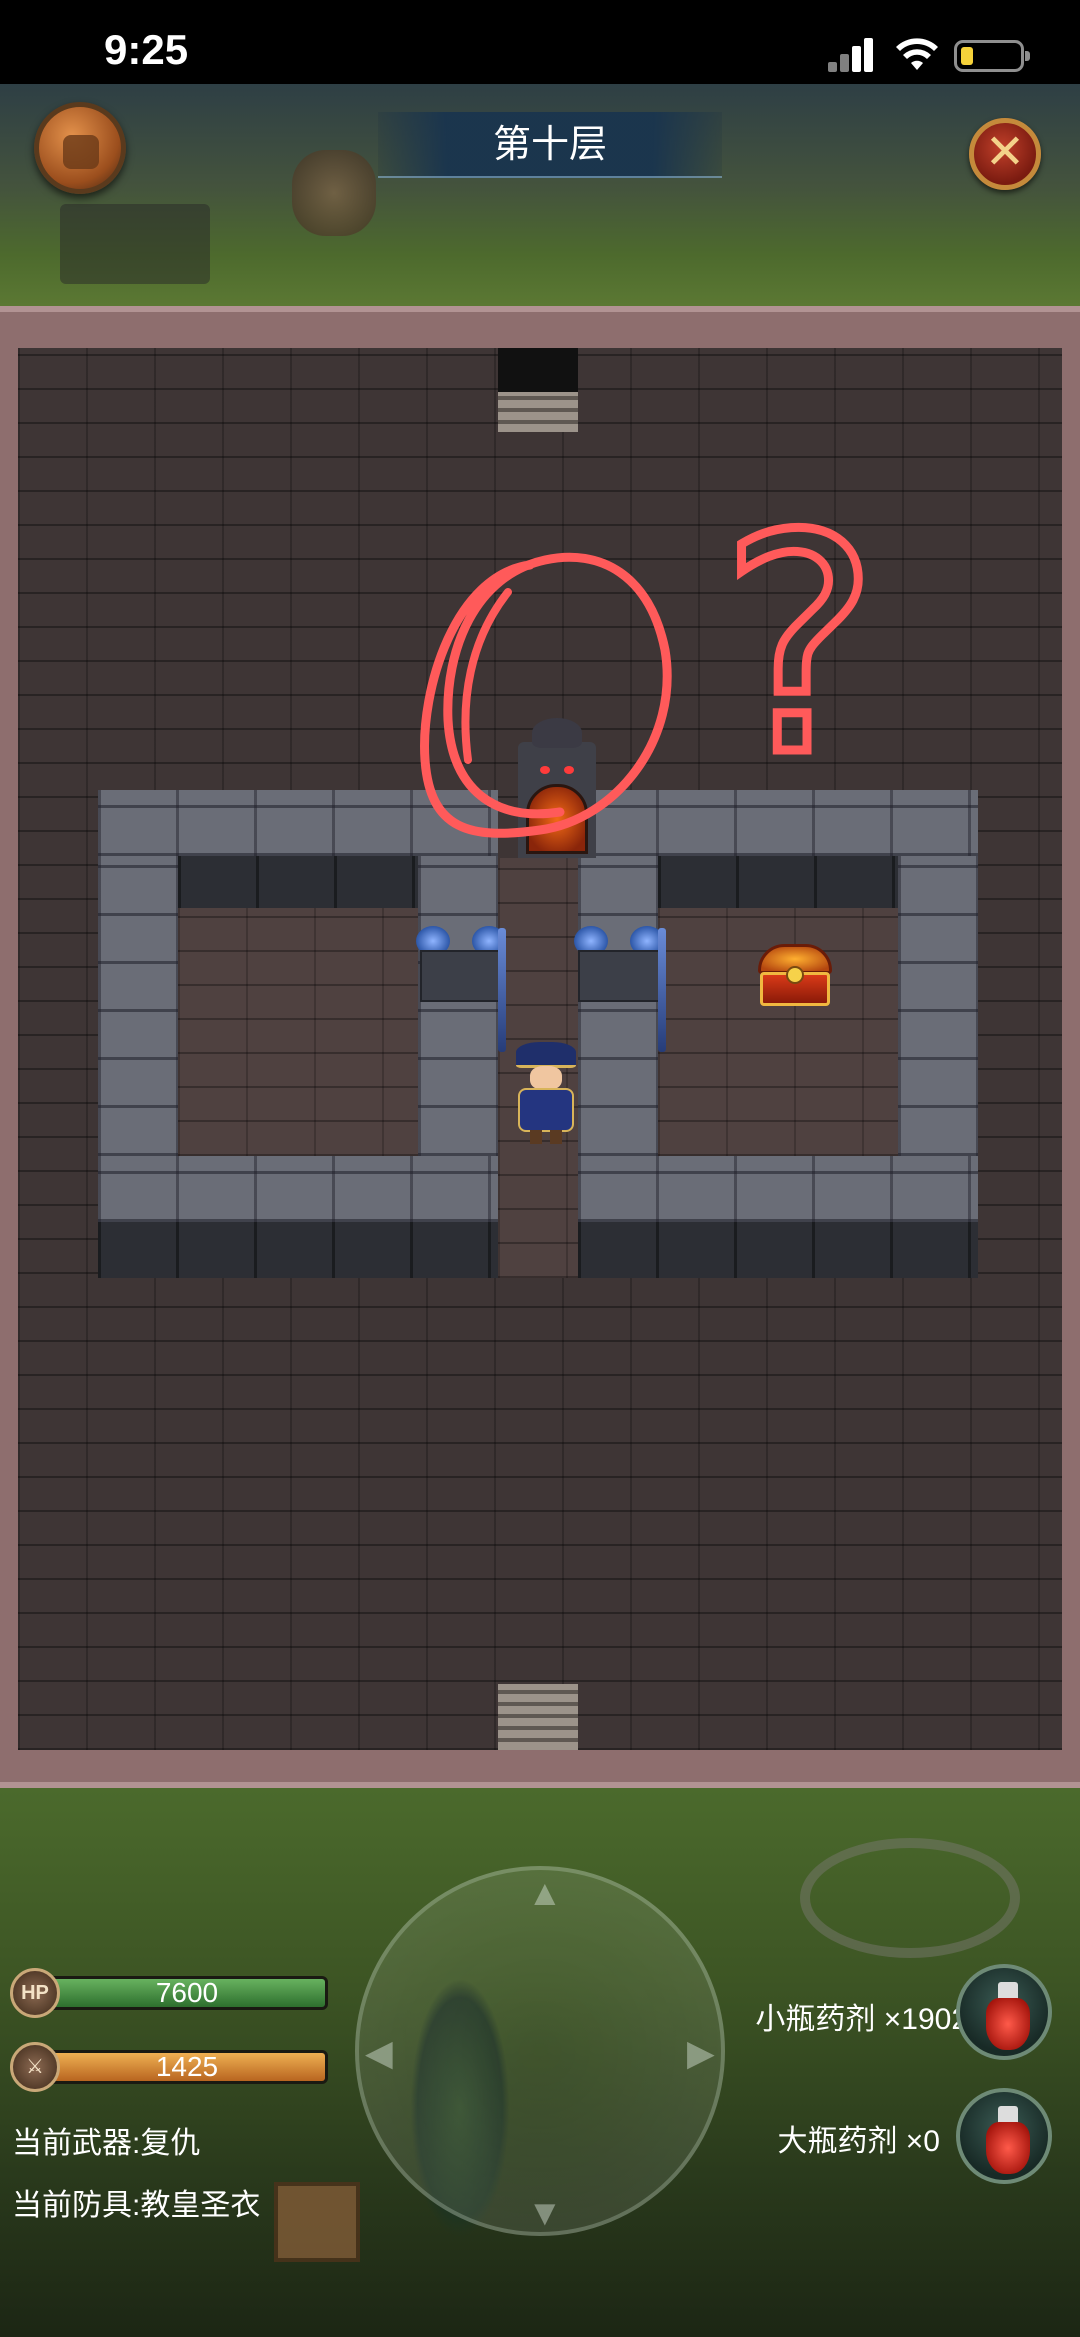 This screenshot has height=2337, width=1080. I want to click on stairs-down, so click(538, 1717).